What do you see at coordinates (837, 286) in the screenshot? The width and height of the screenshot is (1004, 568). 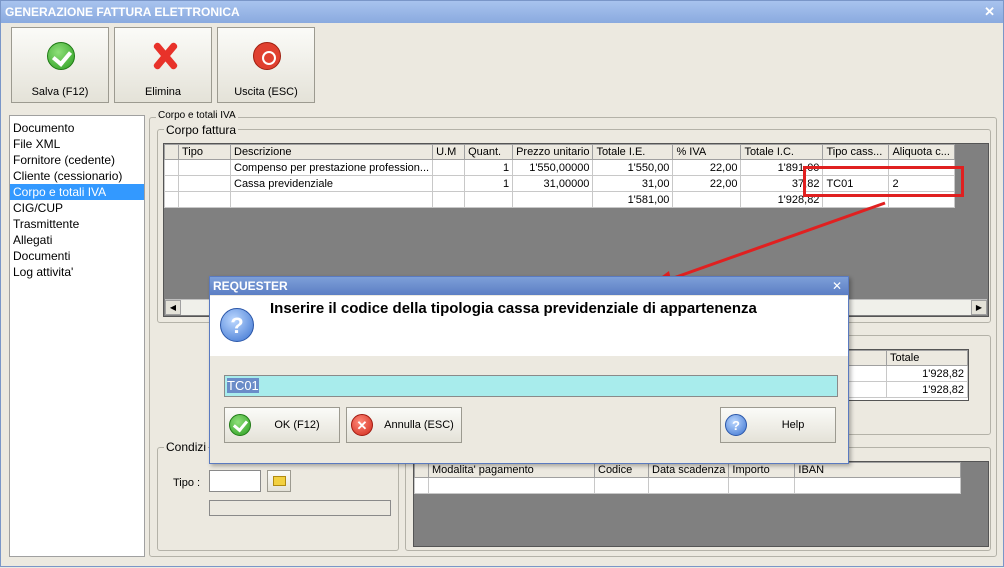 I see `dialog-close-icon: ✕` at bounding box center [837, 286].